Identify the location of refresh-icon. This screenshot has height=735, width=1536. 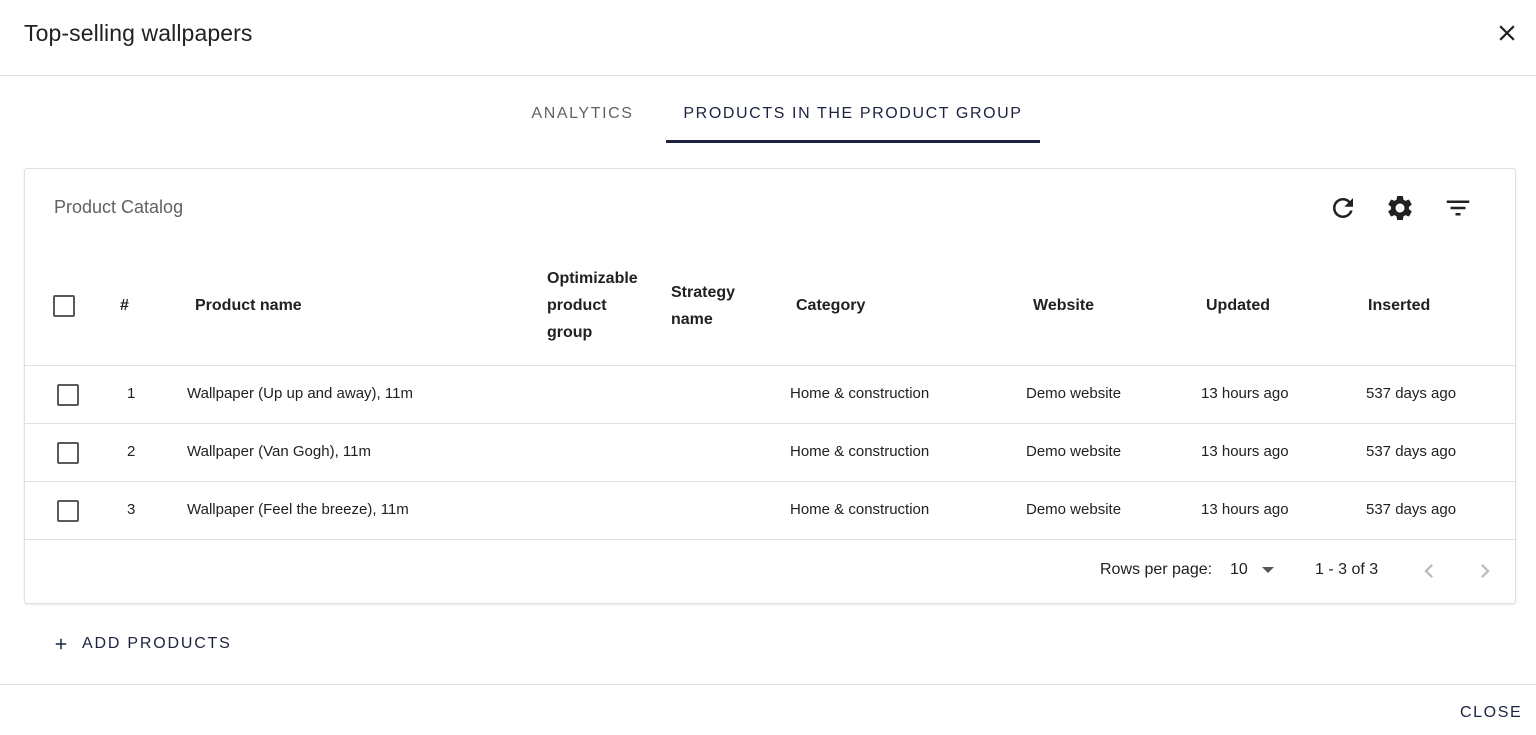
(1343, 208).